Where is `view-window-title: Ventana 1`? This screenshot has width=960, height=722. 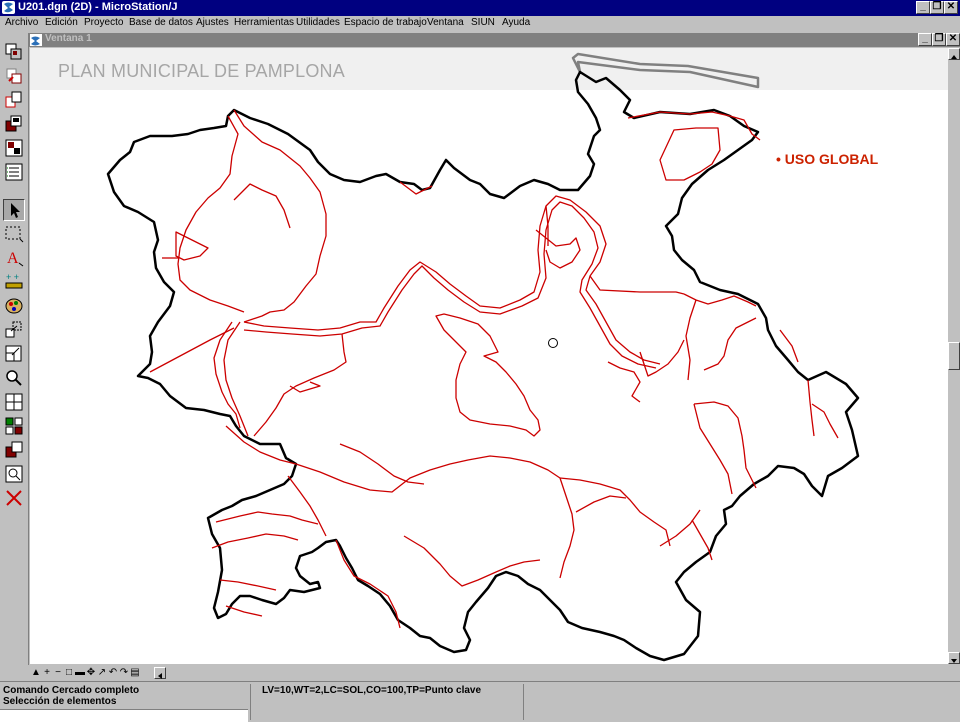
view-window-title: Ventana 1 is located at coordinates (68, 38).